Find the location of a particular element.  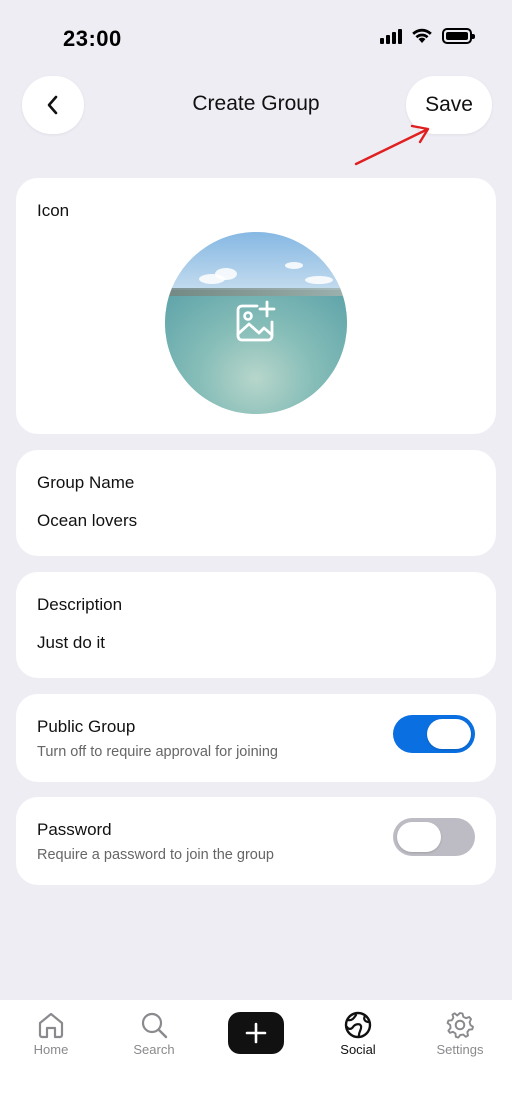

status-time: 23:00 is located at coordinates (92, 38).